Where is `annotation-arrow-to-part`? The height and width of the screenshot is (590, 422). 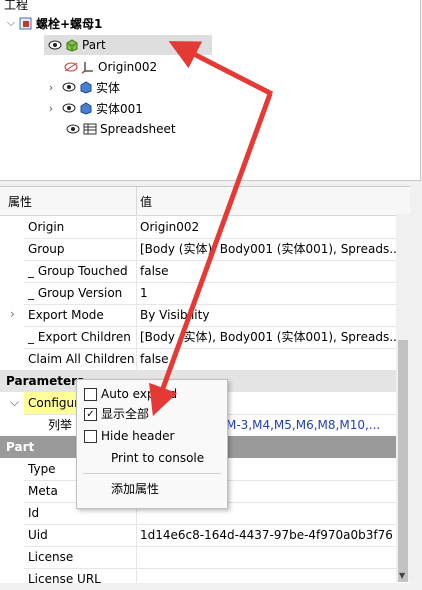
annotation-arrow-to-part is located at coordinates (221, 69).